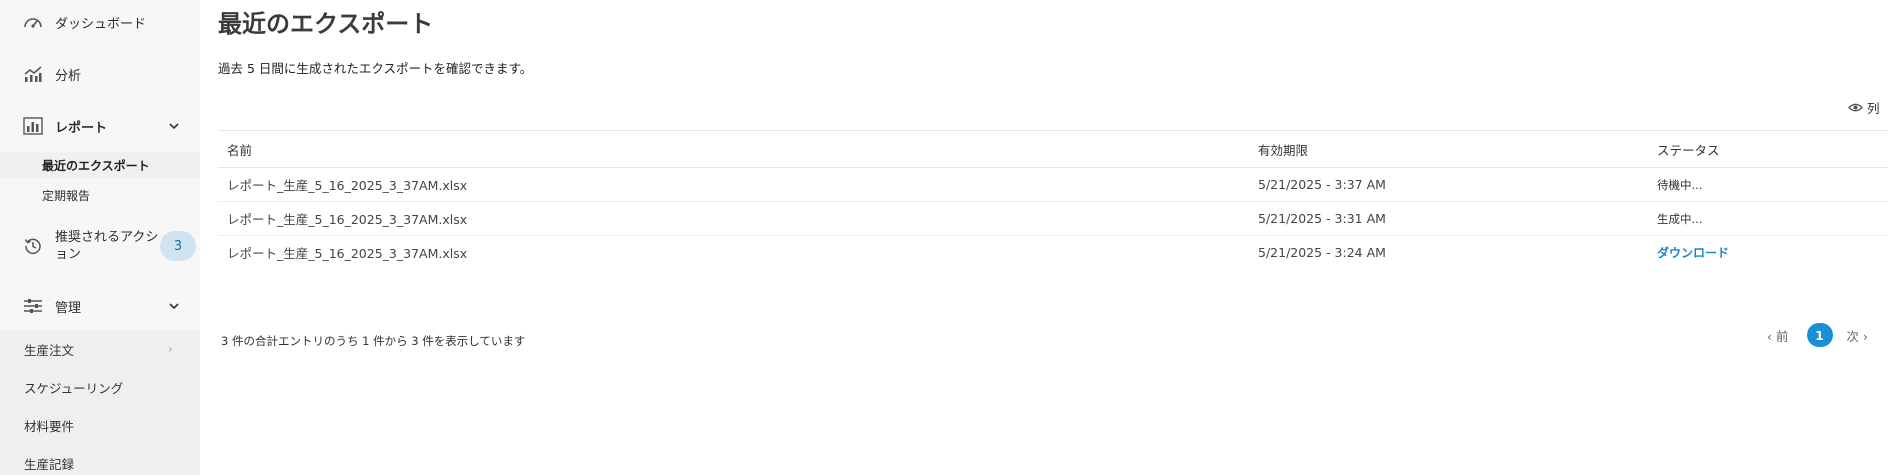 Image resolution: width=1900 pixels, height=475 pixels. Describe the element at coordinates (1688, 149) in the screenshot. I see `column-header-status: ステータス` at that location.